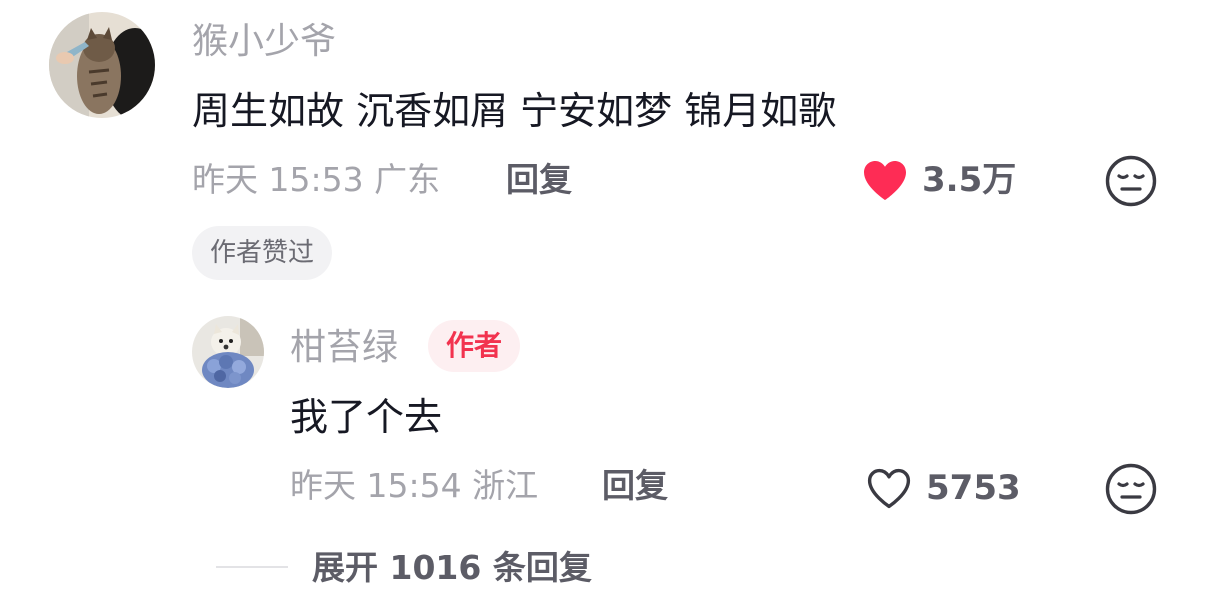 This screenshot has height=609, width=1206. I want to click on comment-time: 昨天 15:53, so click(278, 179).